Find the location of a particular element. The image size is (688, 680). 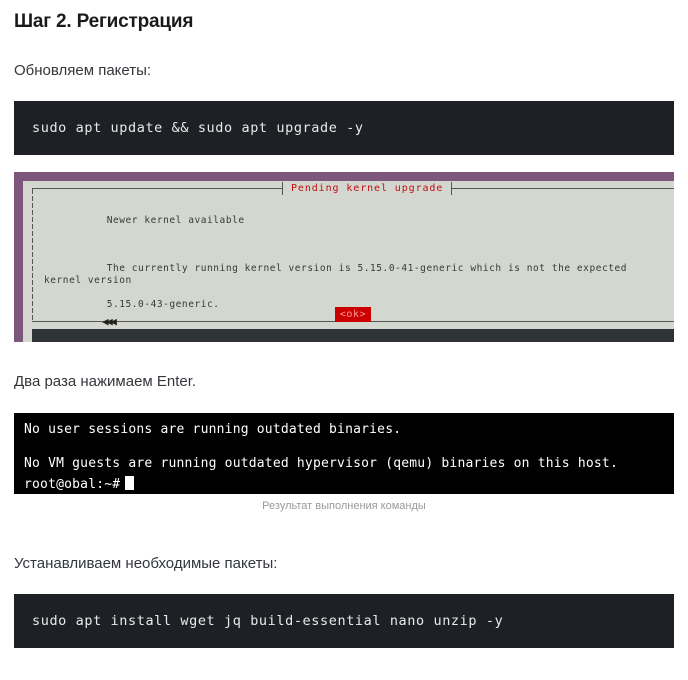

screenshot-caption: Результат выполнения команды is located at coordinates (344, 505).